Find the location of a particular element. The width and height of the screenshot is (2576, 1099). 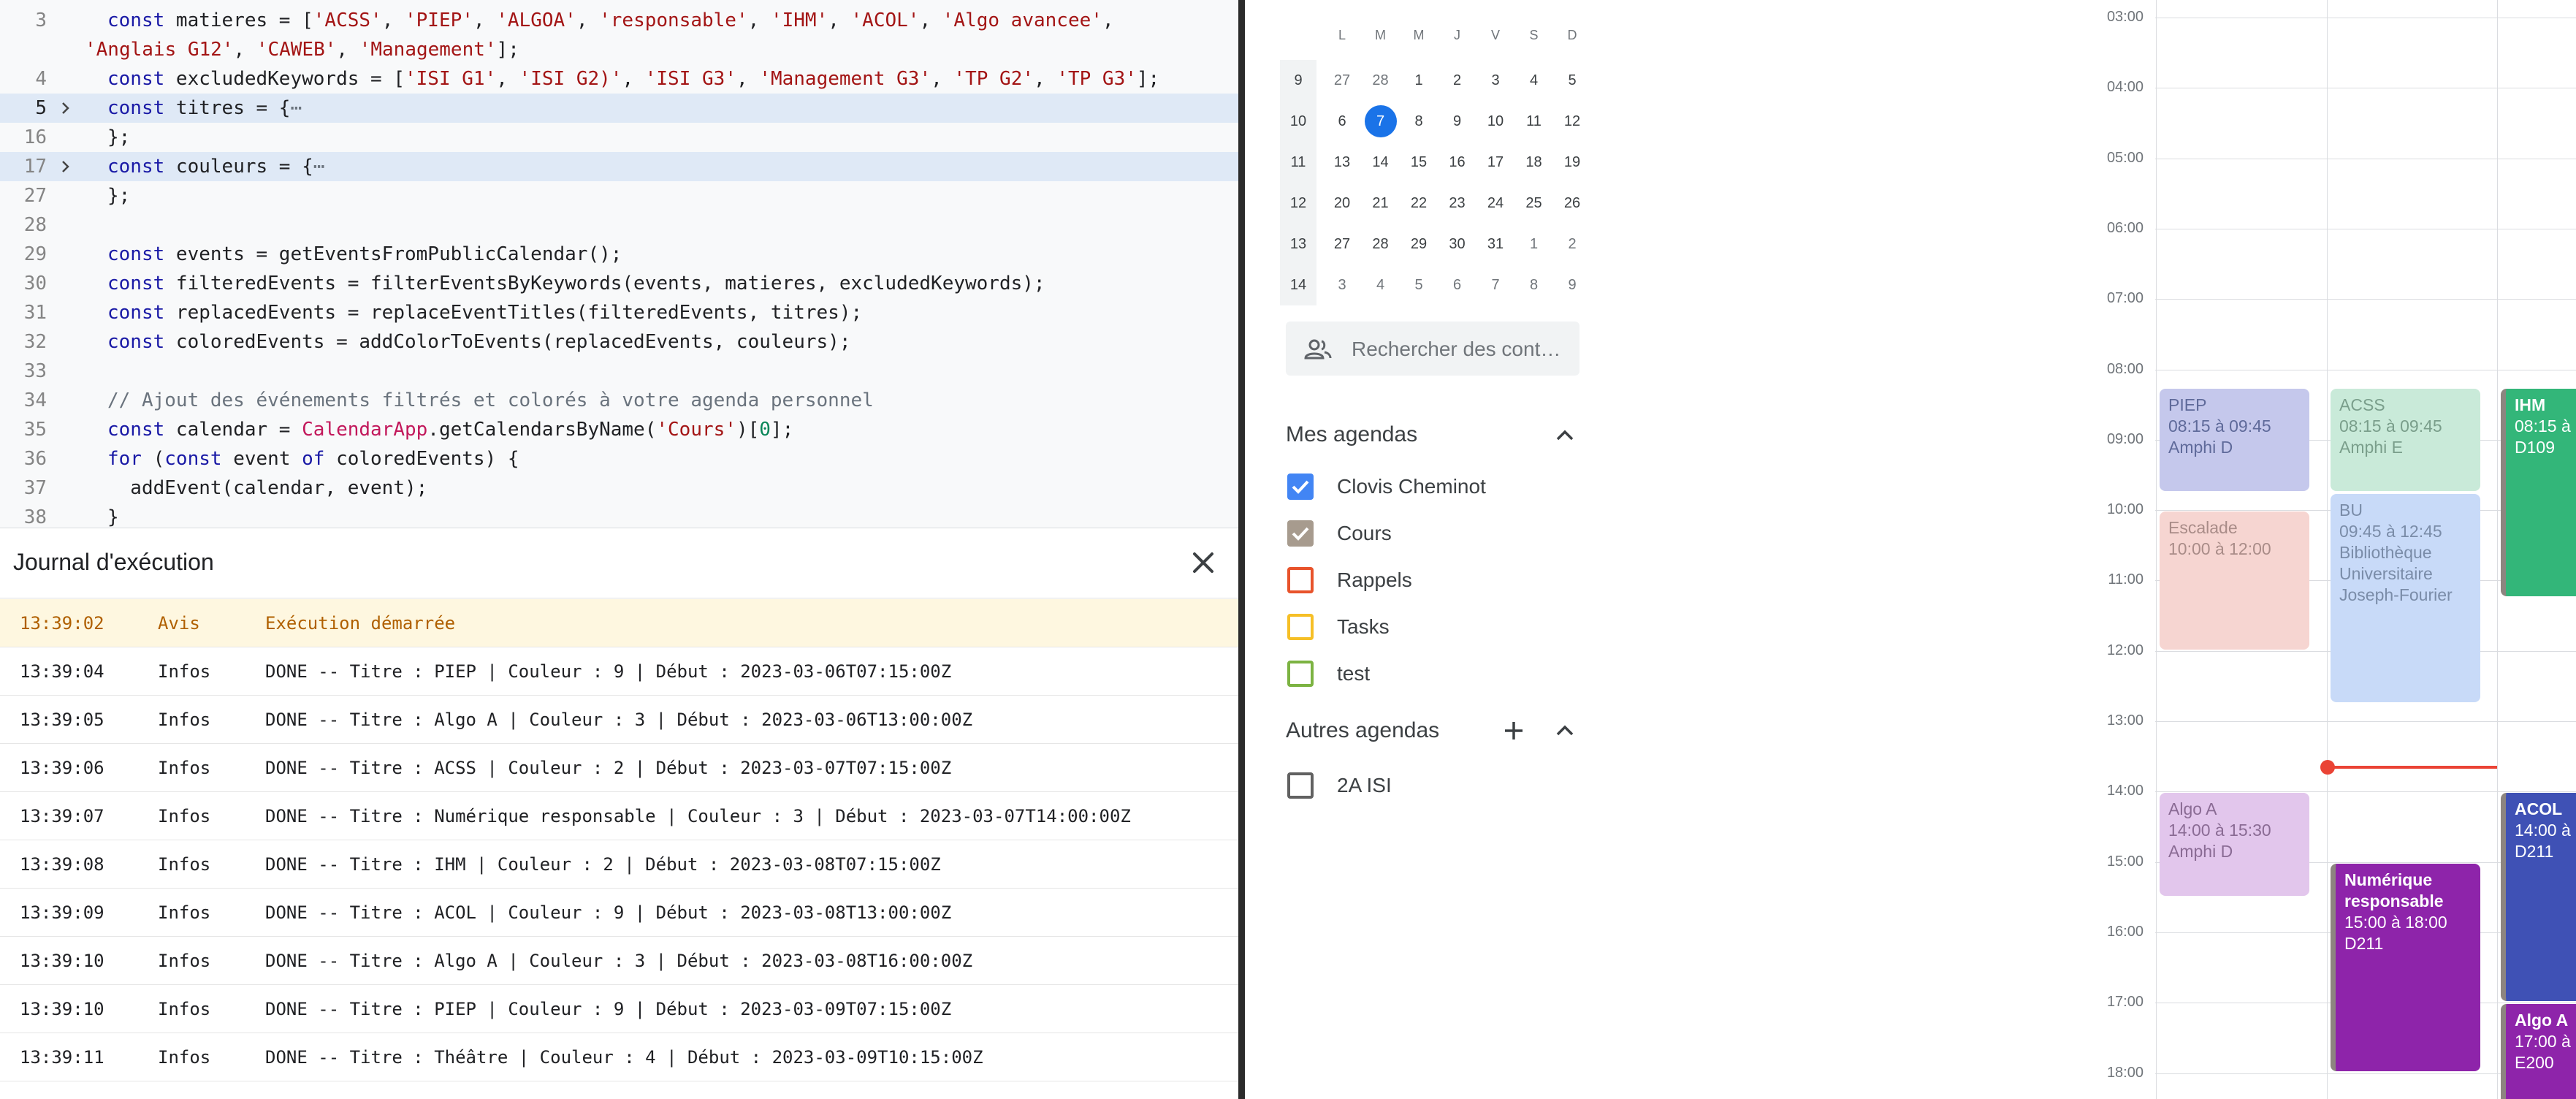

mini-calendar-day: 16 is located at coordinates (1458, 162).